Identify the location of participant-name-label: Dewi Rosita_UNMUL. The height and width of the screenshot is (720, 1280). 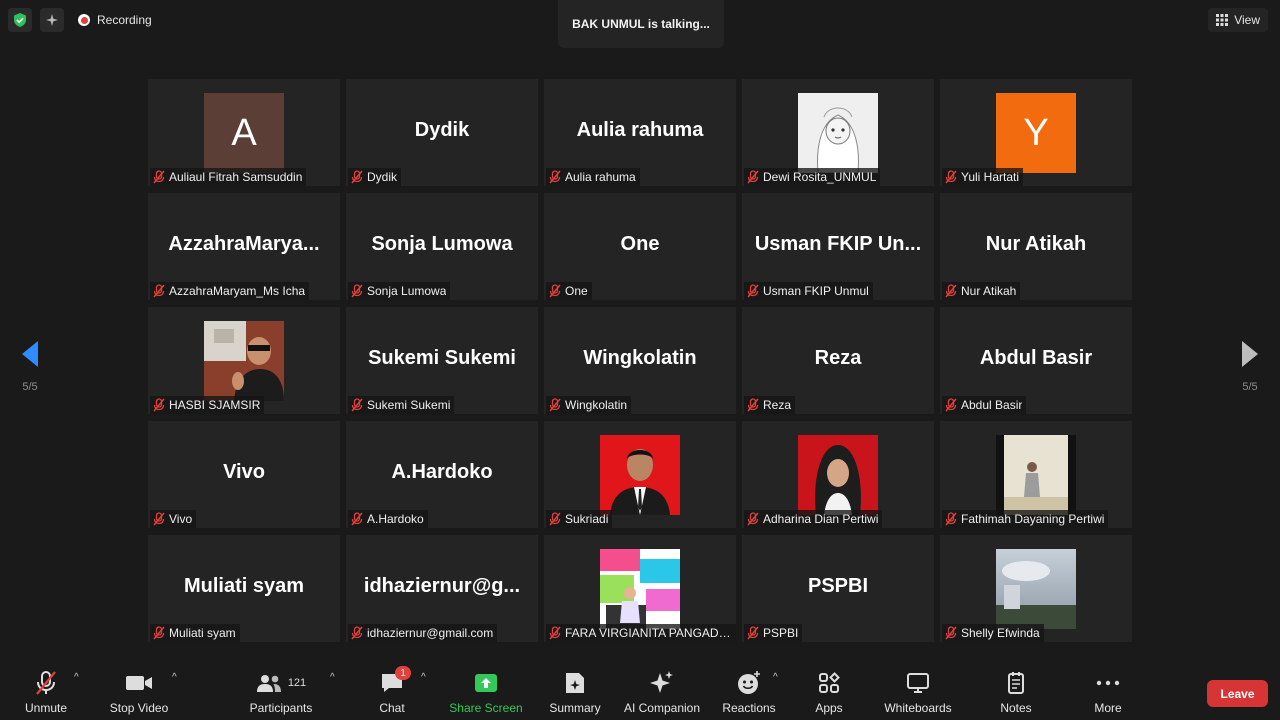
(812, 177).